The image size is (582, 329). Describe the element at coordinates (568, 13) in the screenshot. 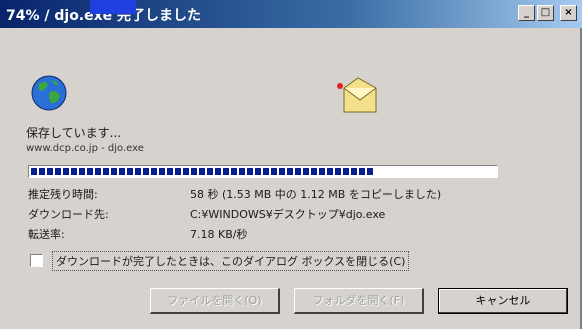

I see `close-button: ×` at that location.